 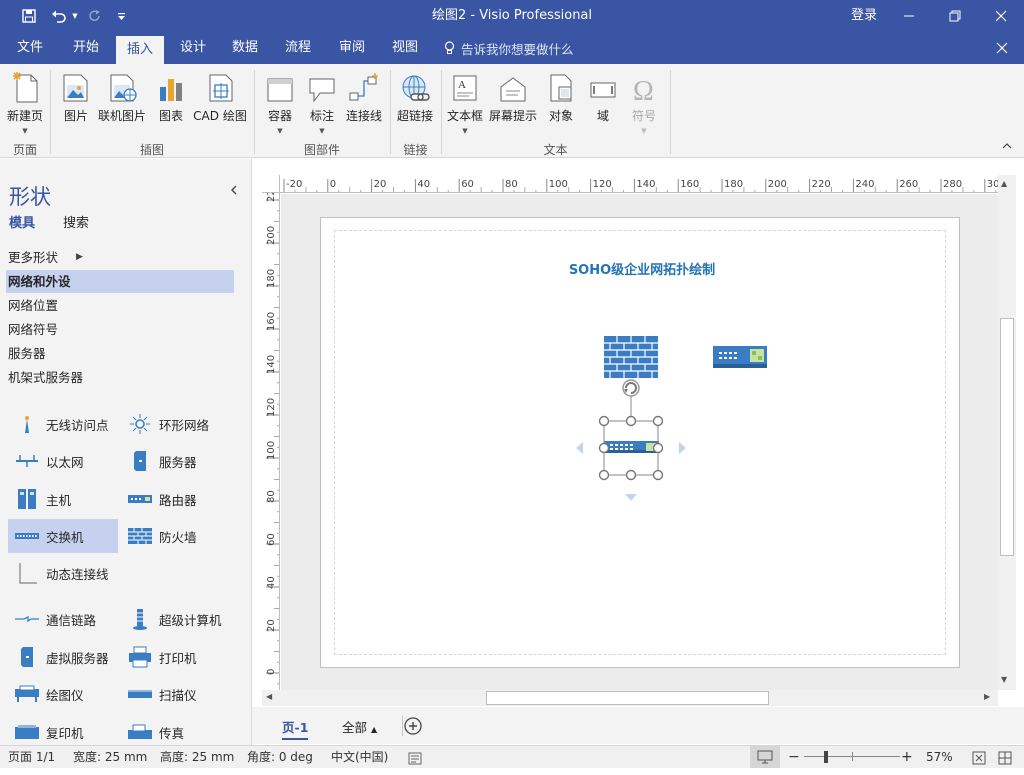 I want to click on chevron-down-icon: ▼, so click(x=280, y=131).